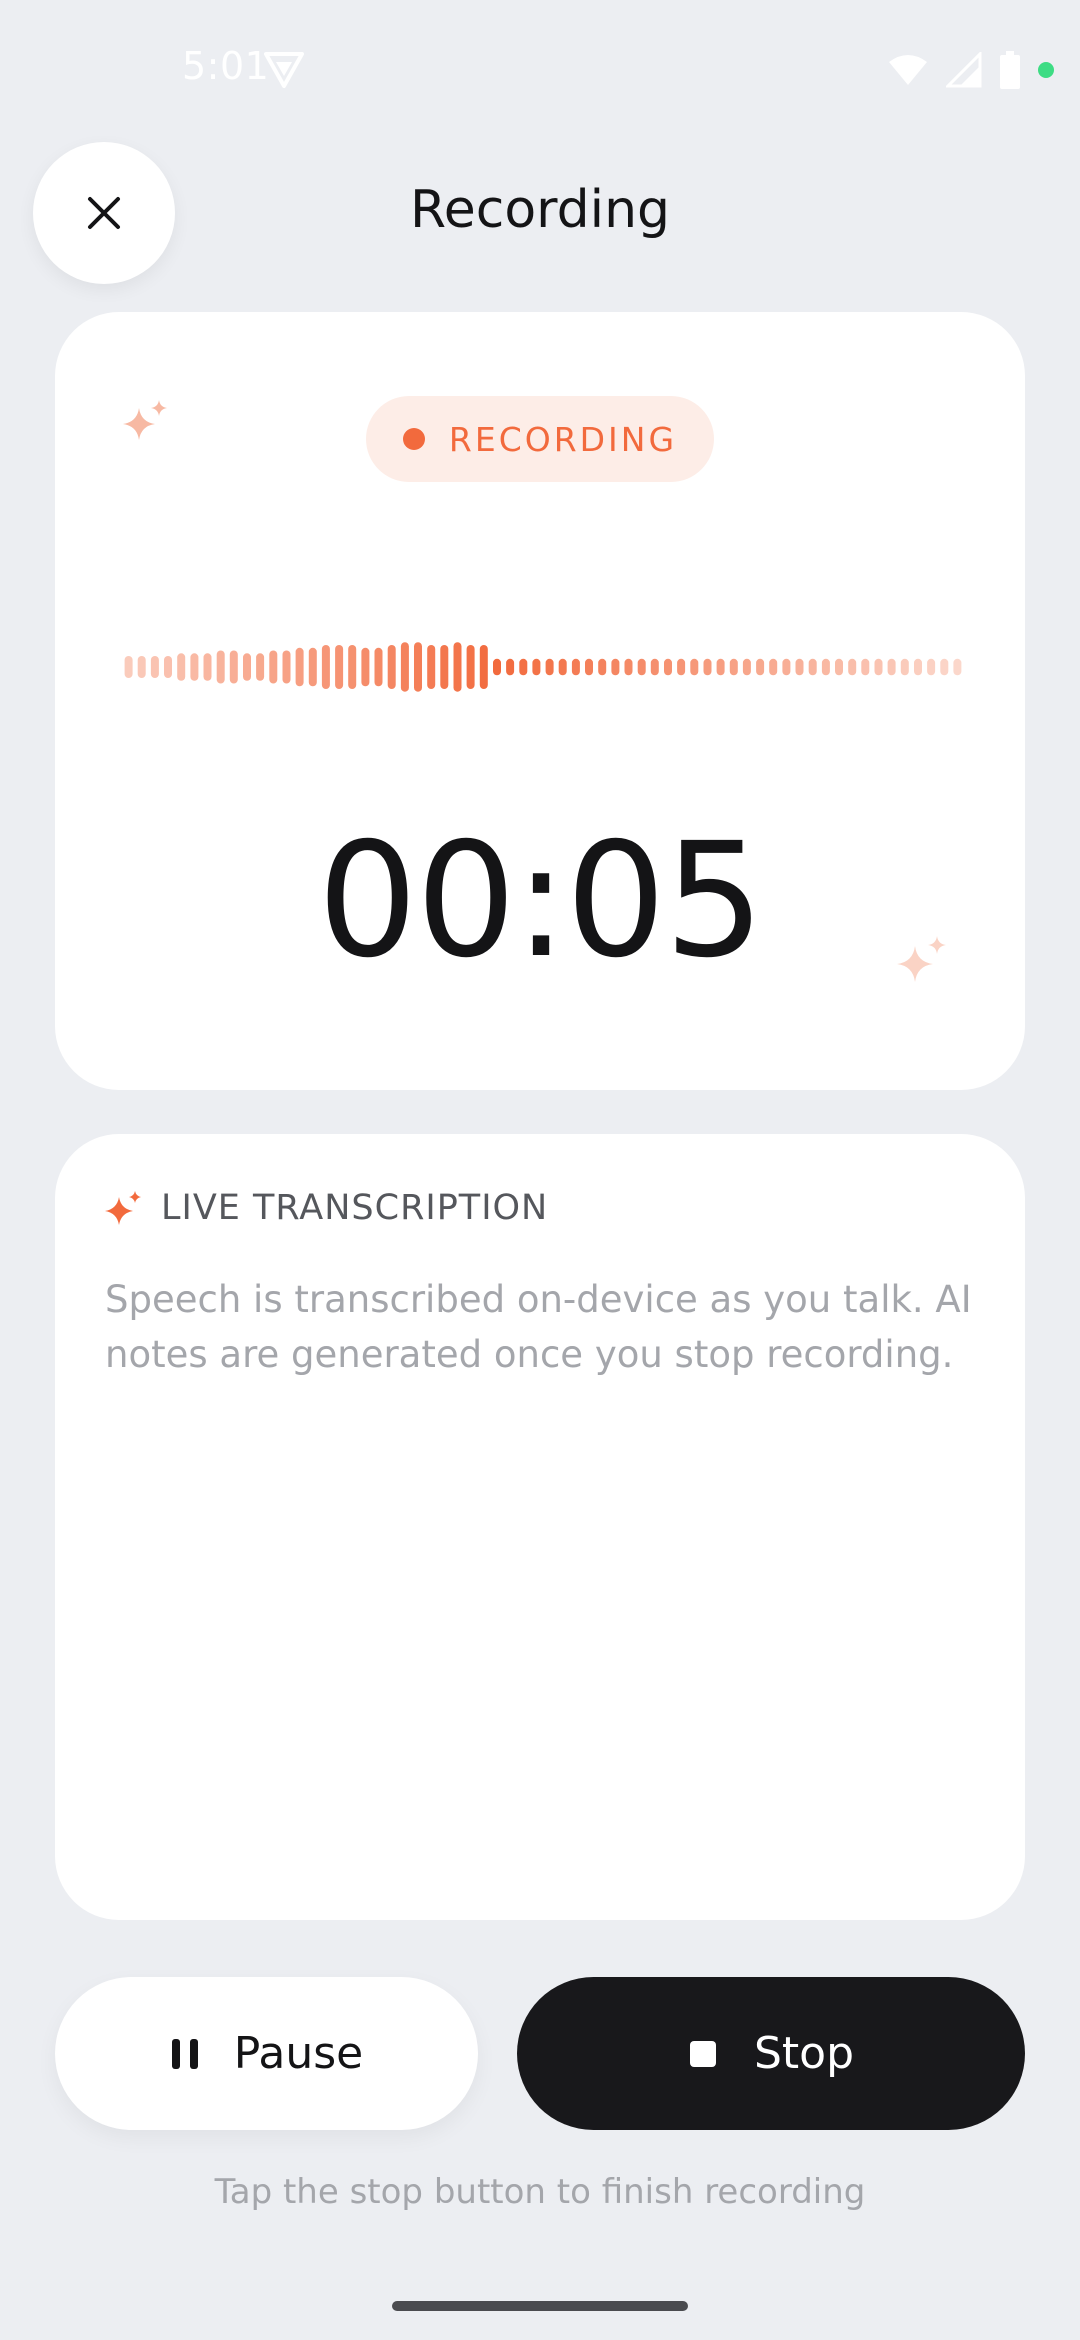 This screenshot has width=1080, height=2340. What do you see at coordinates (540, 210) in the screenshot?
I see `page-title: Recording` at bounding box center [540, 210].